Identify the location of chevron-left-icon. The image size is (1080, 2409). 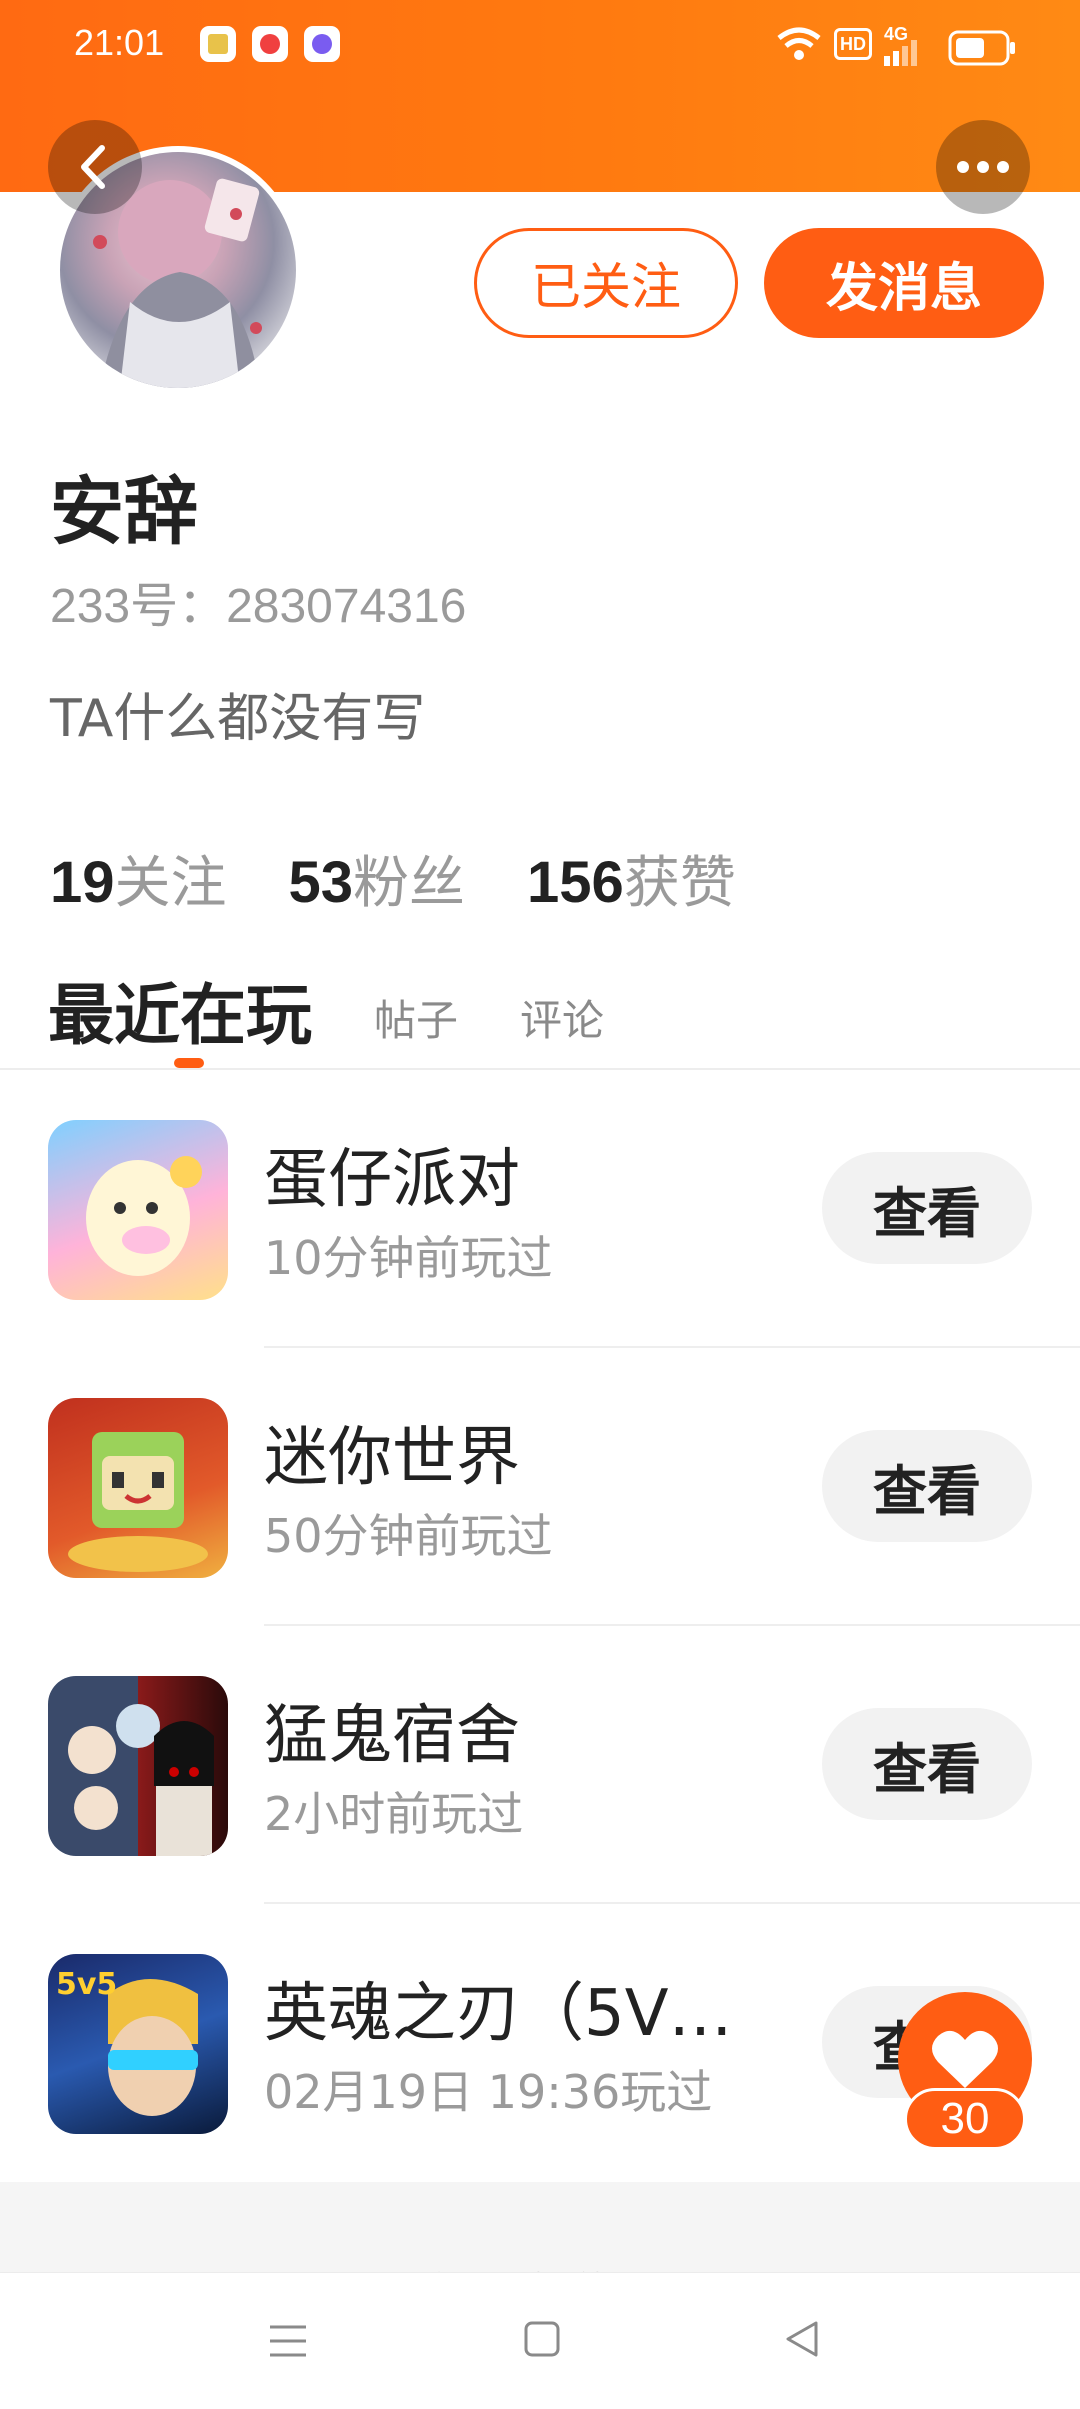
(93, 167).